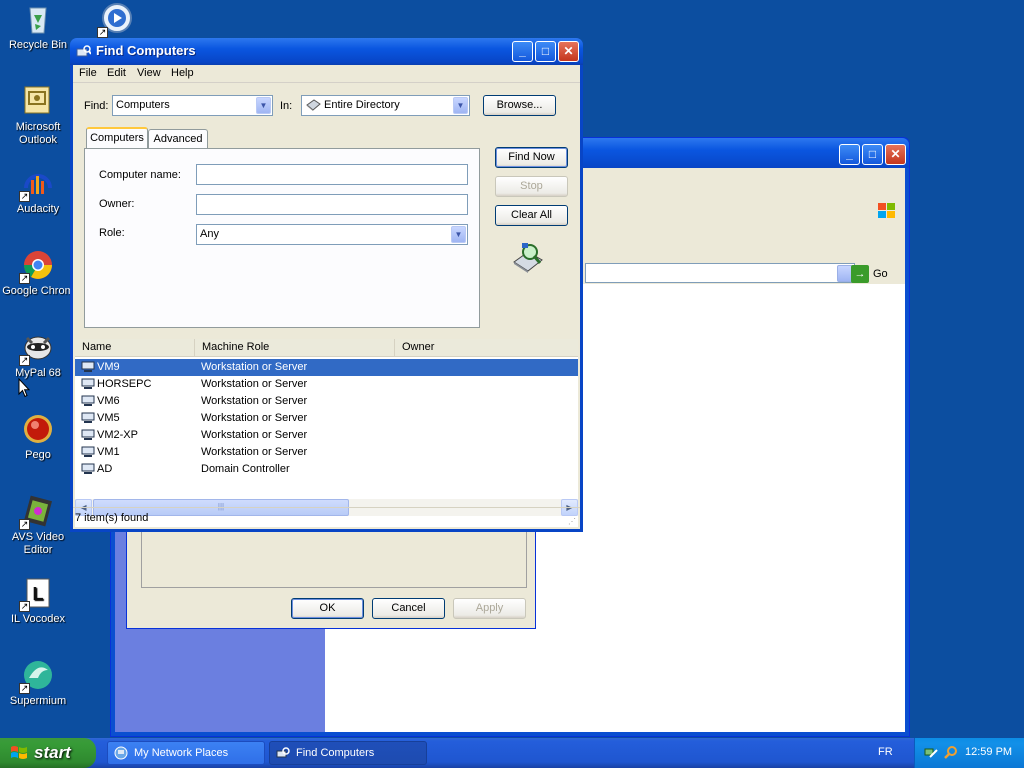 The height and width of the screenshot is (768, 1024). What do you see at coordinates (37, 184) in the screenshot?
I see `audacity-icon: ↗` at bounding box center [37, 184].